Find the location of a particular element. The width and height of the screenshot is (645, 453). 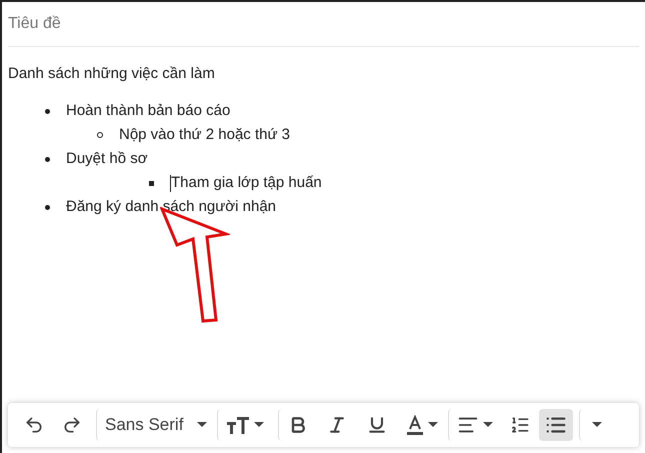

body-heading: Danh sách những việc cần làm is located at coordinates (112, 74).